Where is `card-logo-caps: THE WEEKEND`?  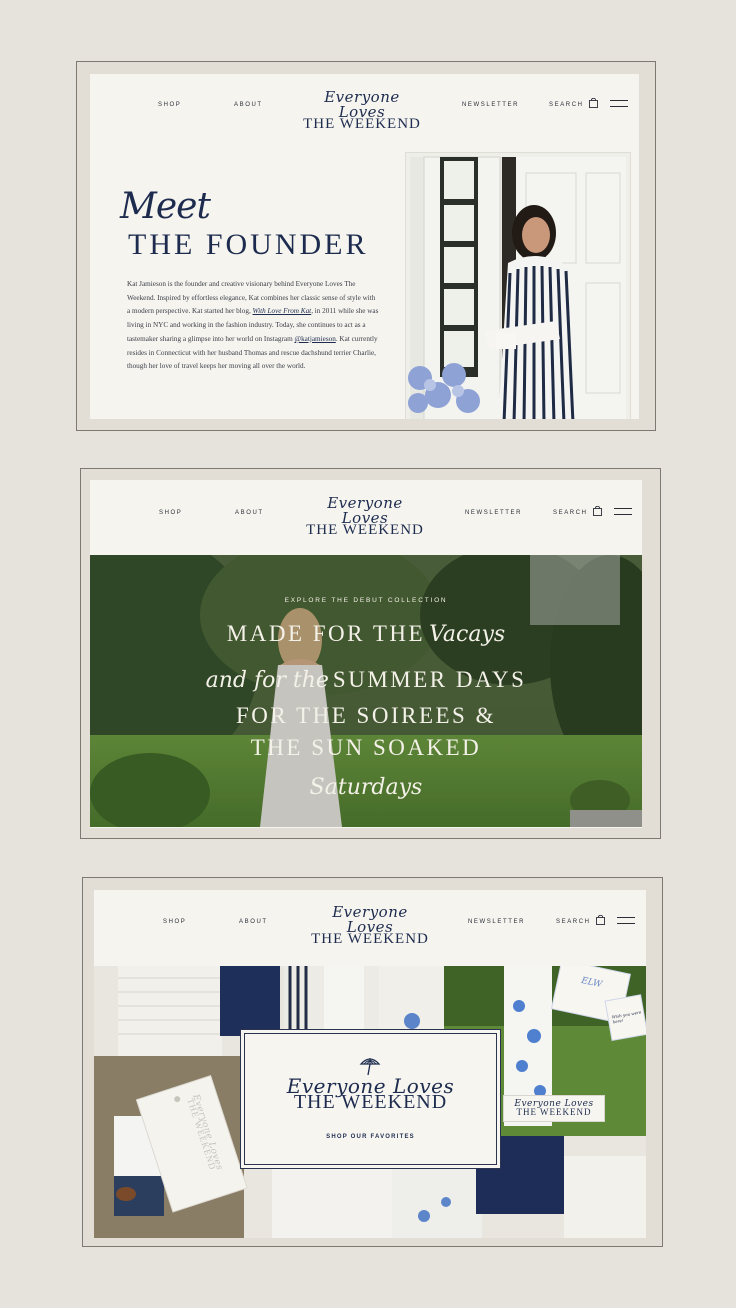
card-logo-caps: THE WEEKEND is located at coordinates (370, 1102).